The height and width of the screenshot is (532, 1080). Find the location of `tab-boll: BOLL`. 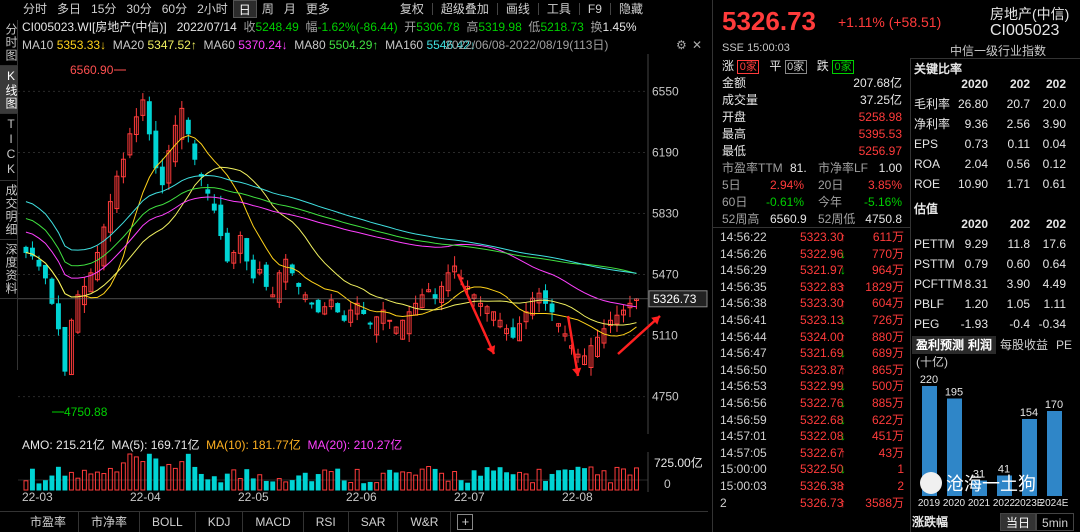

tab-boll: BOLL is located at coordinates (168, 522).